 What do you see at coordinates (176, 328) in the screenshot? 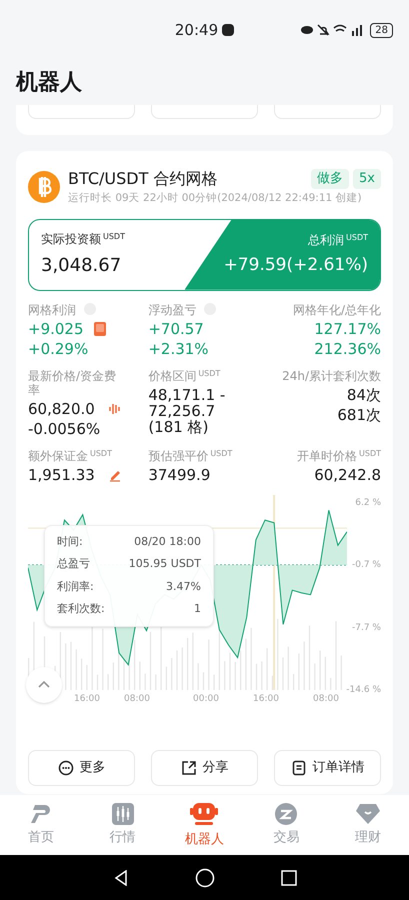
I see `stat-value: +70.57` at bounding box center [176, 328].